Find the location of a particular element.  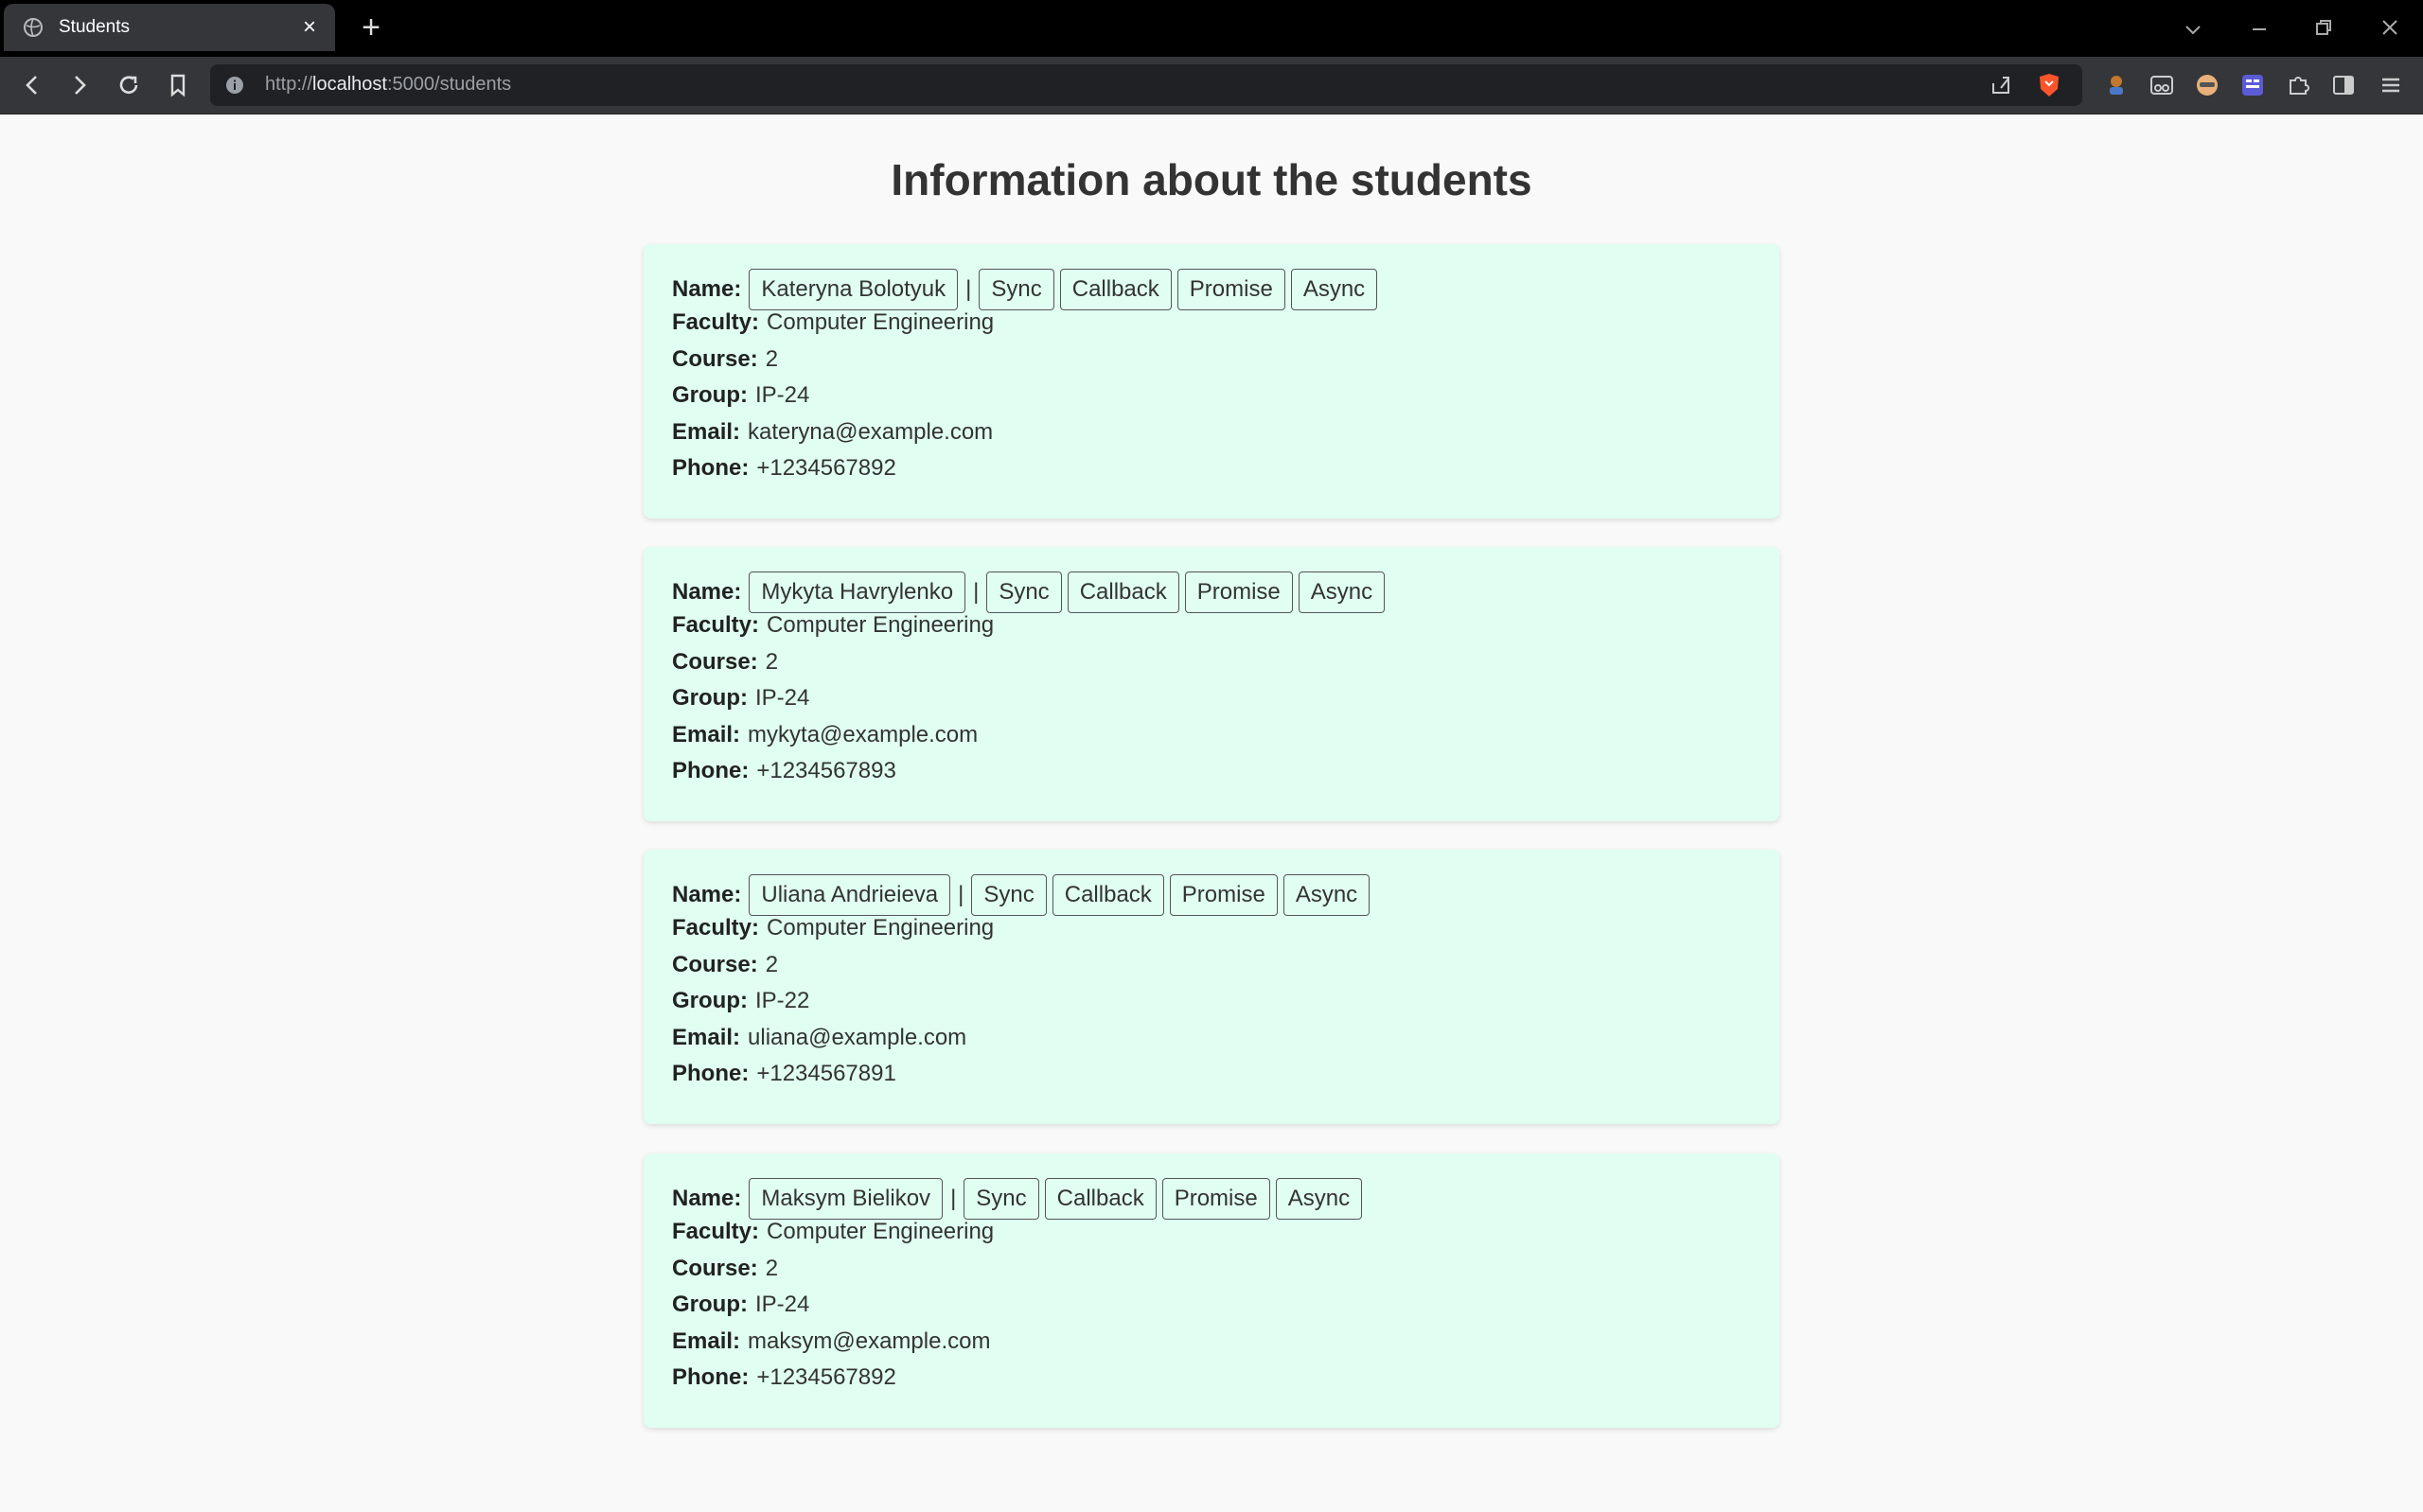

phone-row: Phone: +1234567891 is located at coordinates (1211, 1074).